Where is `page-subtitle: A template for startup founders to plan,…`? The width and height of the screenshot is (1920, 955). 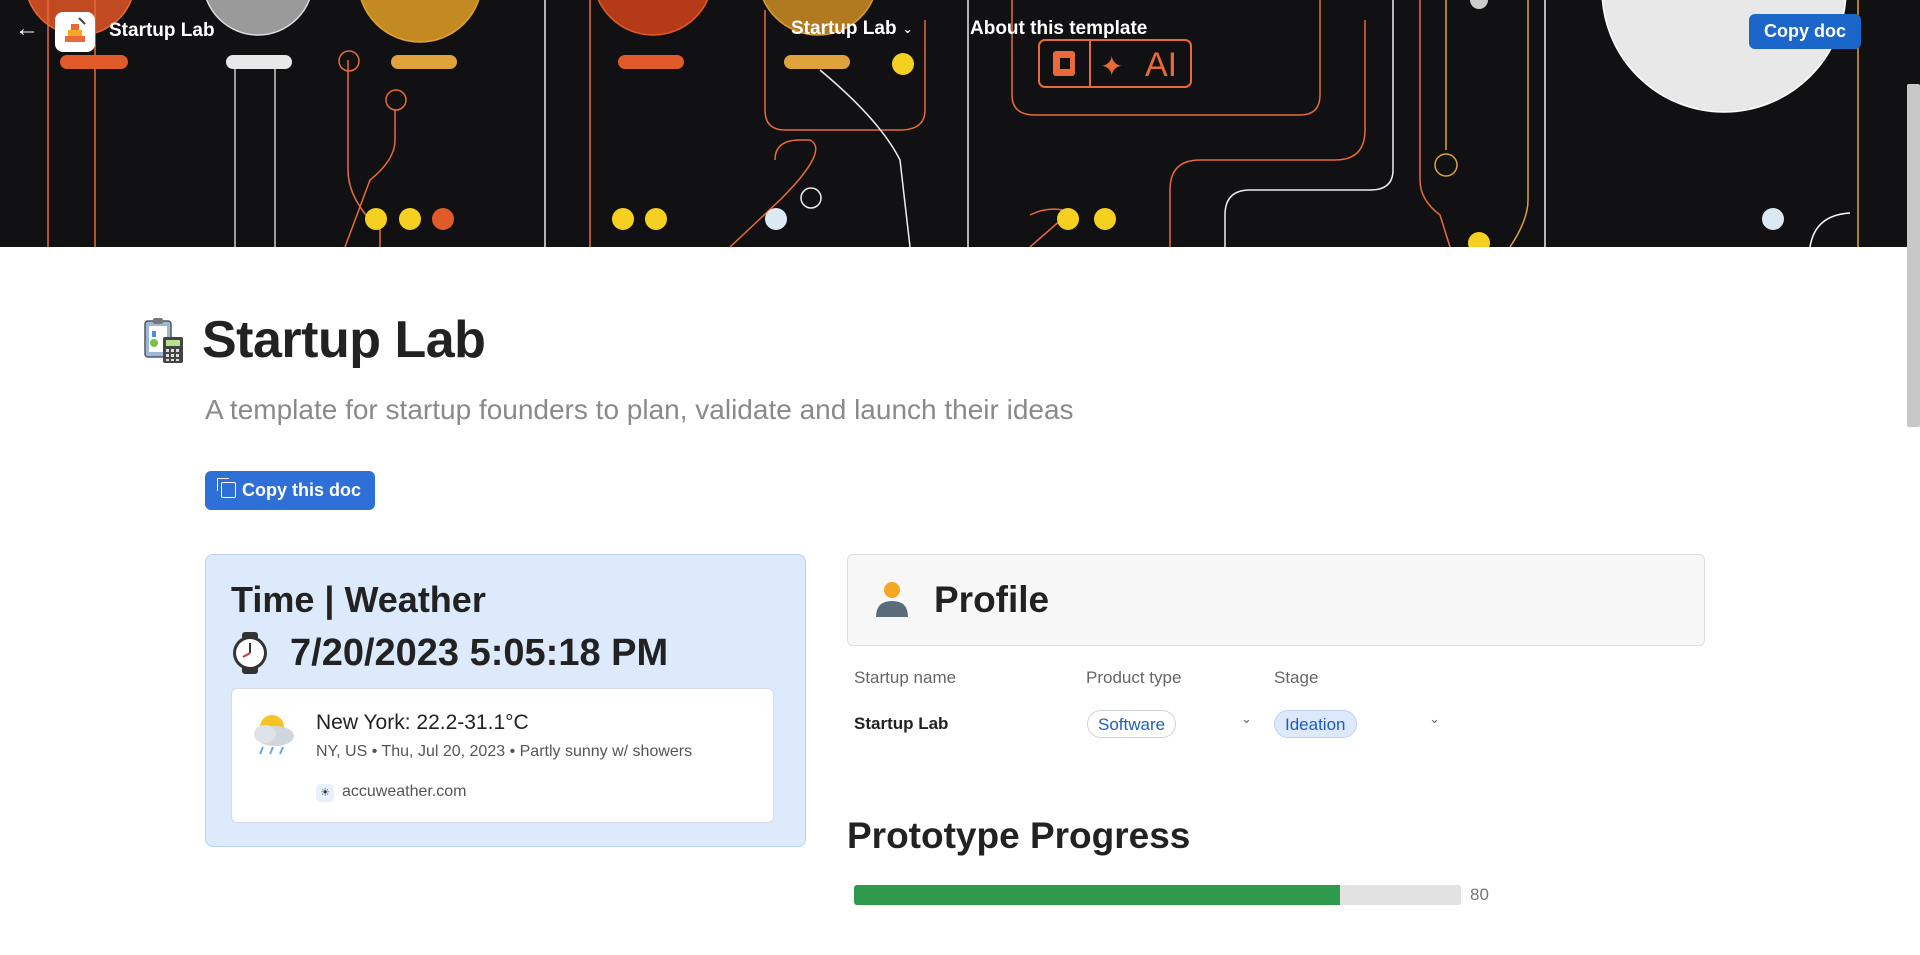 page-subtitle: A template for startup founders to plan,… is located at coordinates (639, 409).